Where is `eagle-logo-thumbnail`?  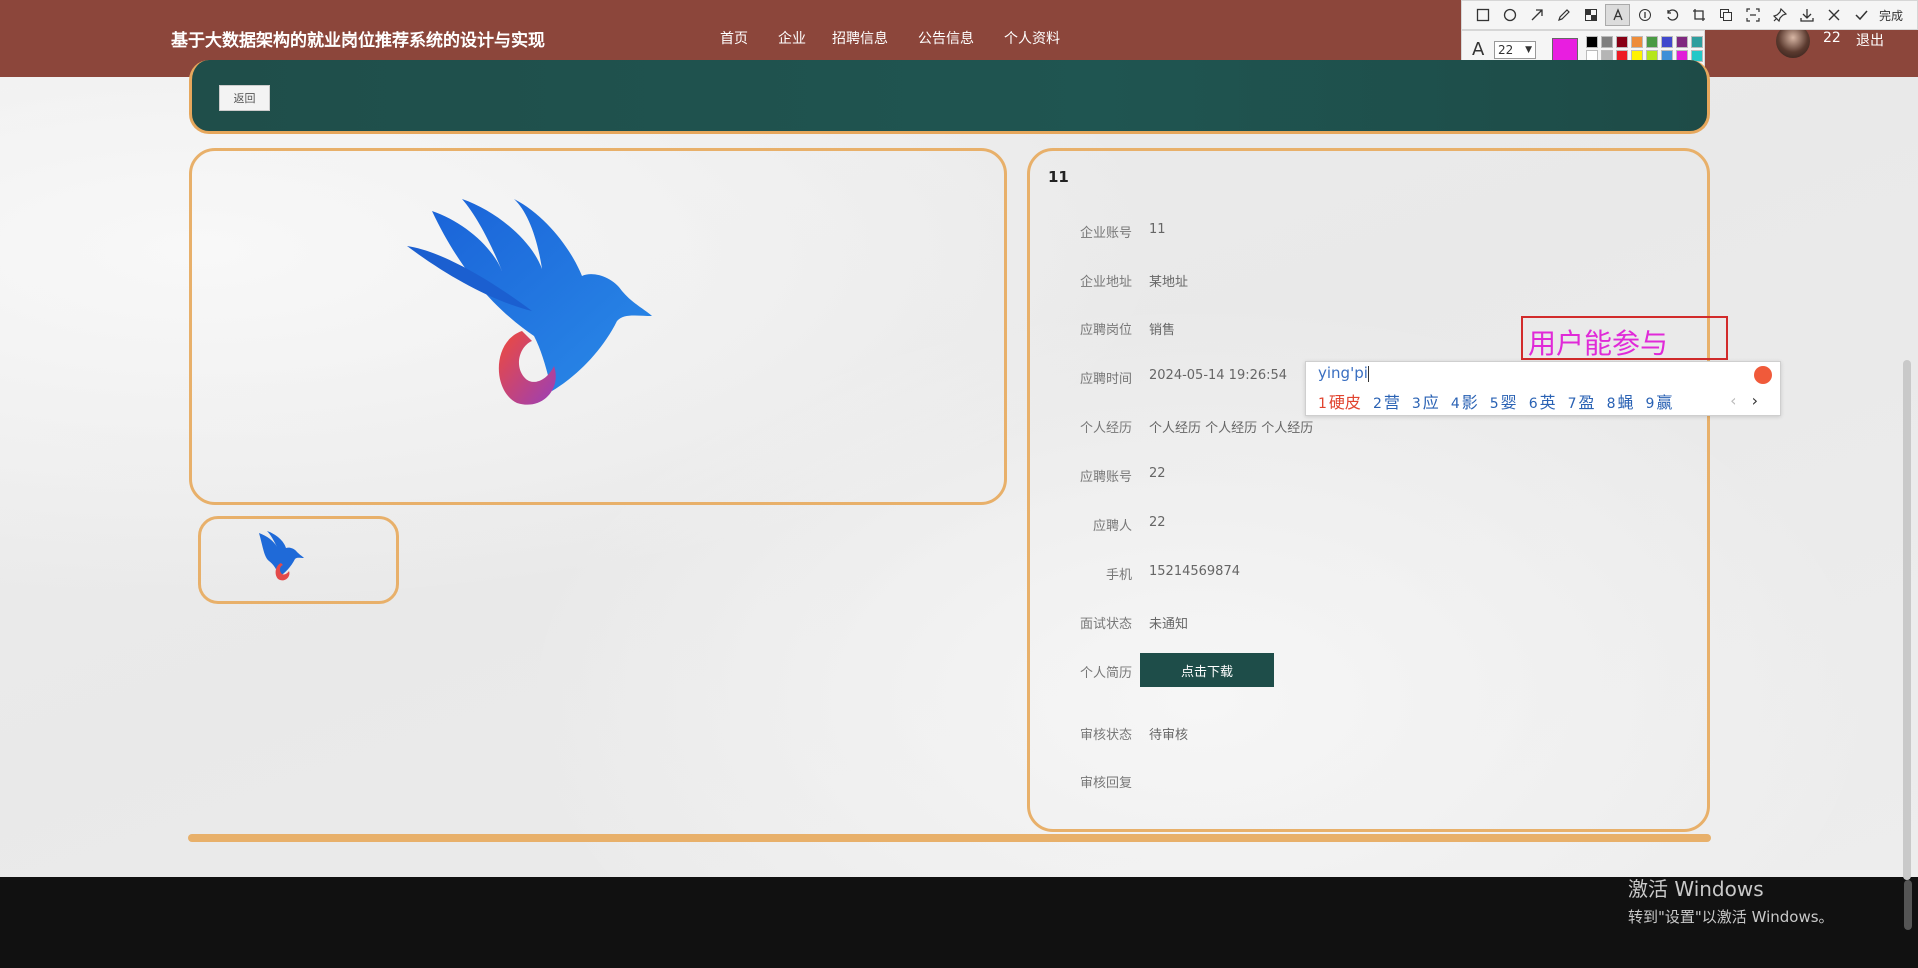 eagle-logo-thumbnail is located at coordinates (298, 560).